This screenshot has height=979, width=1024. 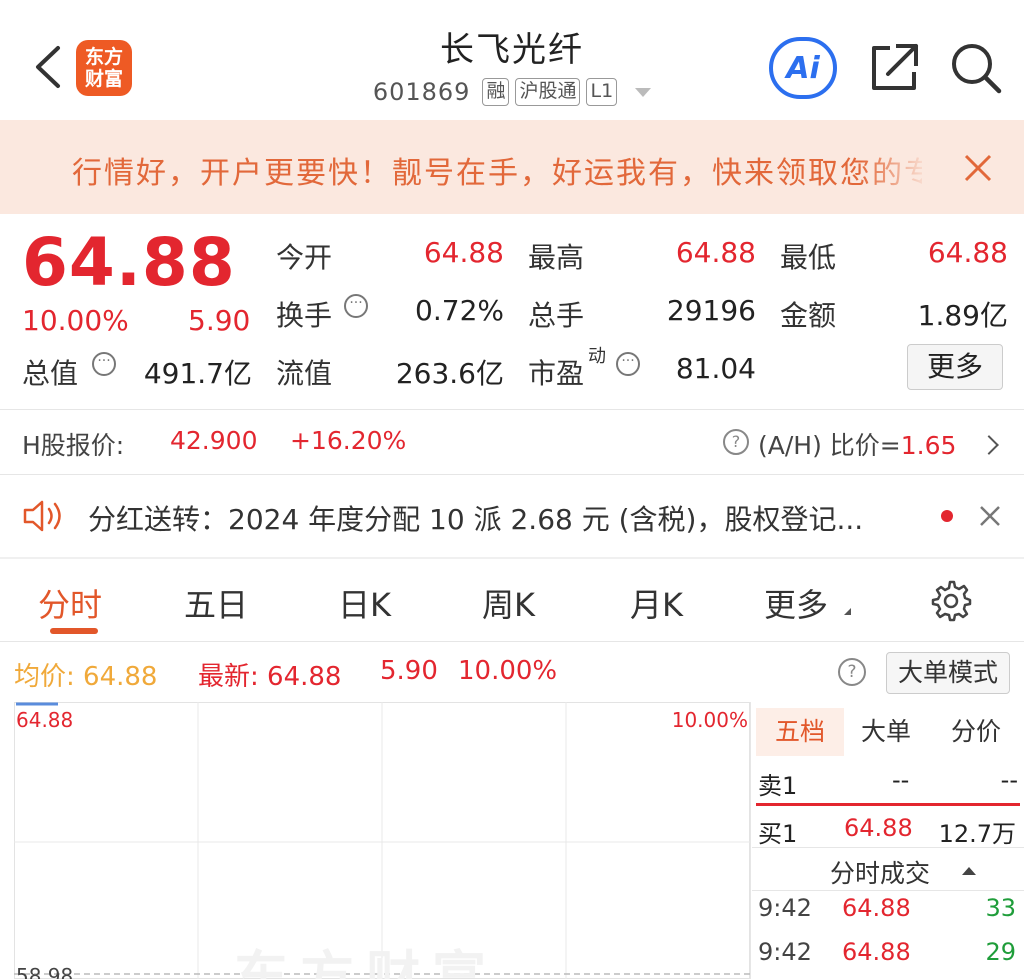 I want to click on avg-value: 64.88, so click(x=120, y=677).